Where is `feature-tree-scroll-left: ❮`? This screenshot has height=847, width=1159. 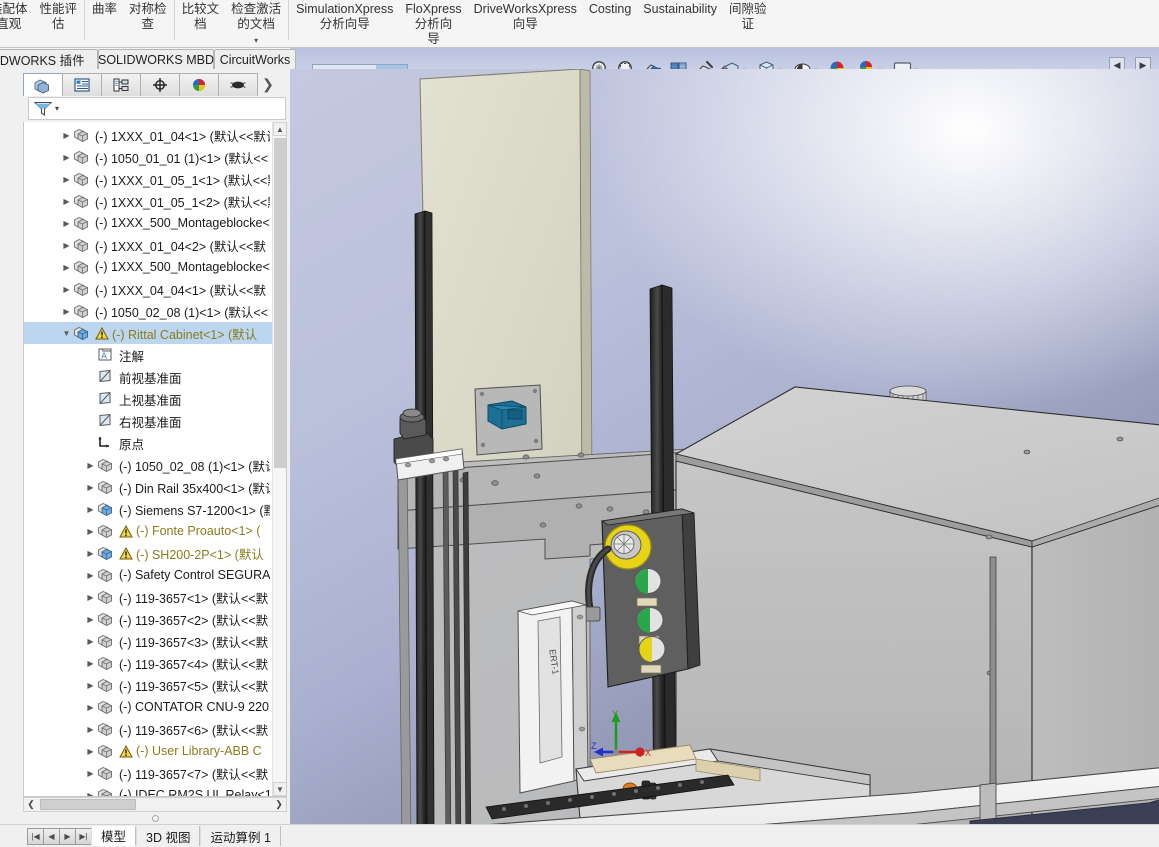
feature-tree-scroll-left: ❮ is located at coordinates (31, 804).